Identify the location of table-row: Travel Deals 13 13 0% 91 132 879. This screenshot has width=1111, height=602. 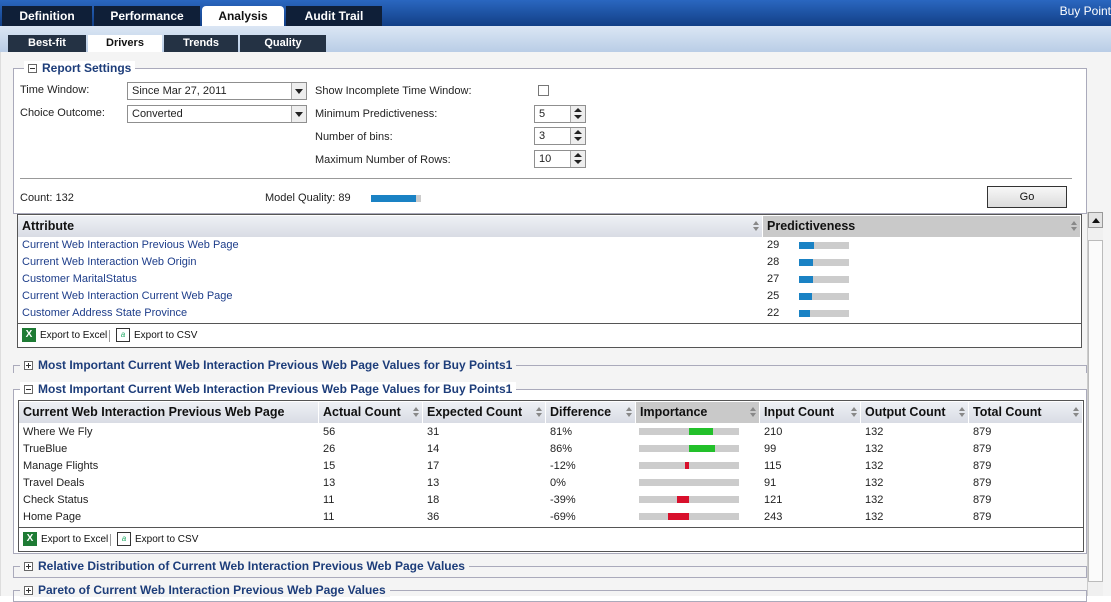
(551, 483).